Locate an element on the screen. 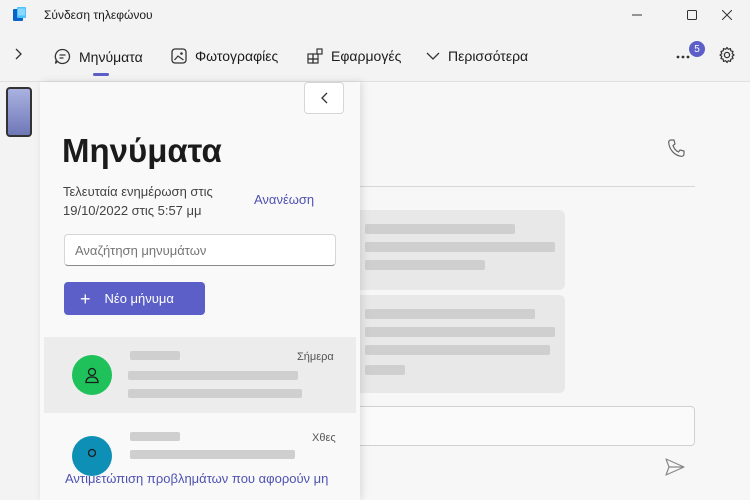 The width and height of the screenshot is (750, 500). tab-photos-label: Φωτογραφίες is located at coordinates (237, 56).